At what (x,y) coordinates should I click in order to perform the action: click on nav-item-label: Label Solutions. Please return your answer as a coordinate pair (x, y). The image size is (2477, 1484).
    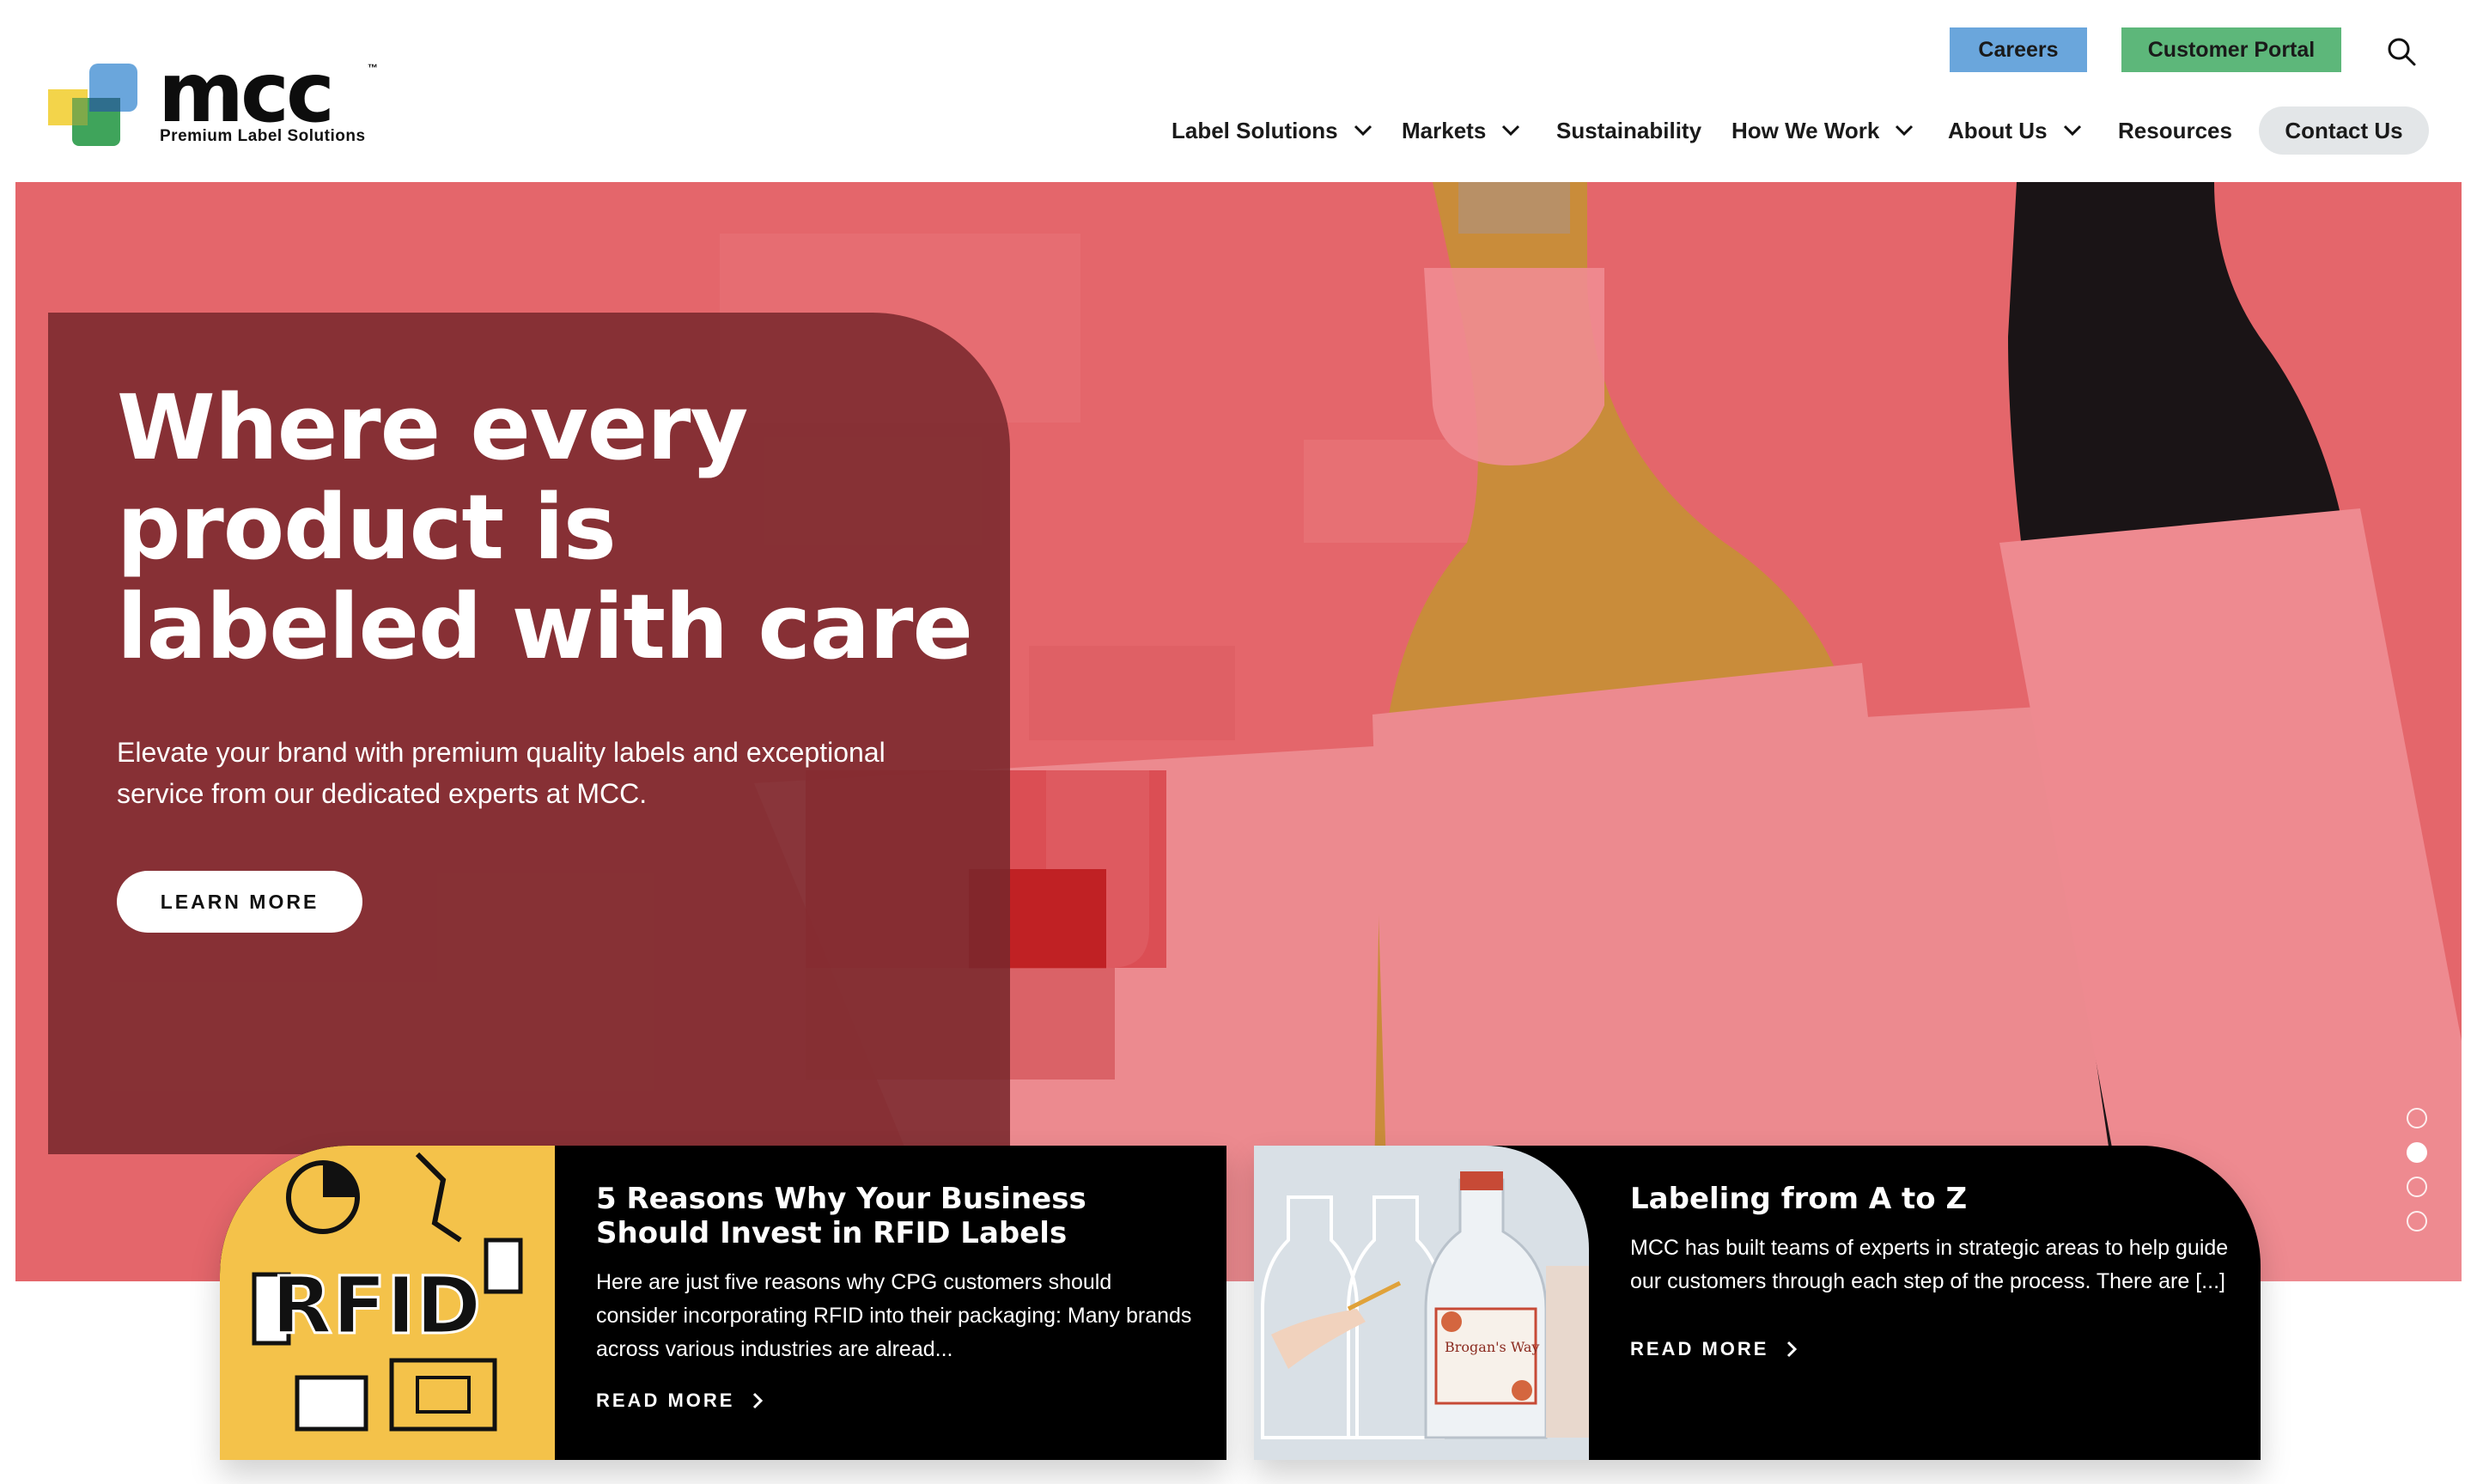
    Looking at the image, I should click on (1255, 130).